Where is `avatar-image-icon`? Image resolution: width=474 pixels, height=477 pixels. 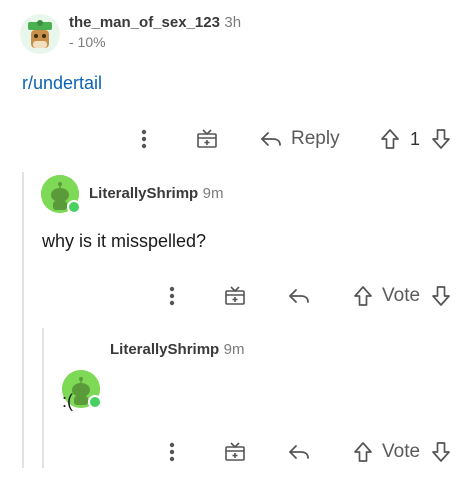
avatar-image-icon is located at coordinates (40, 34).